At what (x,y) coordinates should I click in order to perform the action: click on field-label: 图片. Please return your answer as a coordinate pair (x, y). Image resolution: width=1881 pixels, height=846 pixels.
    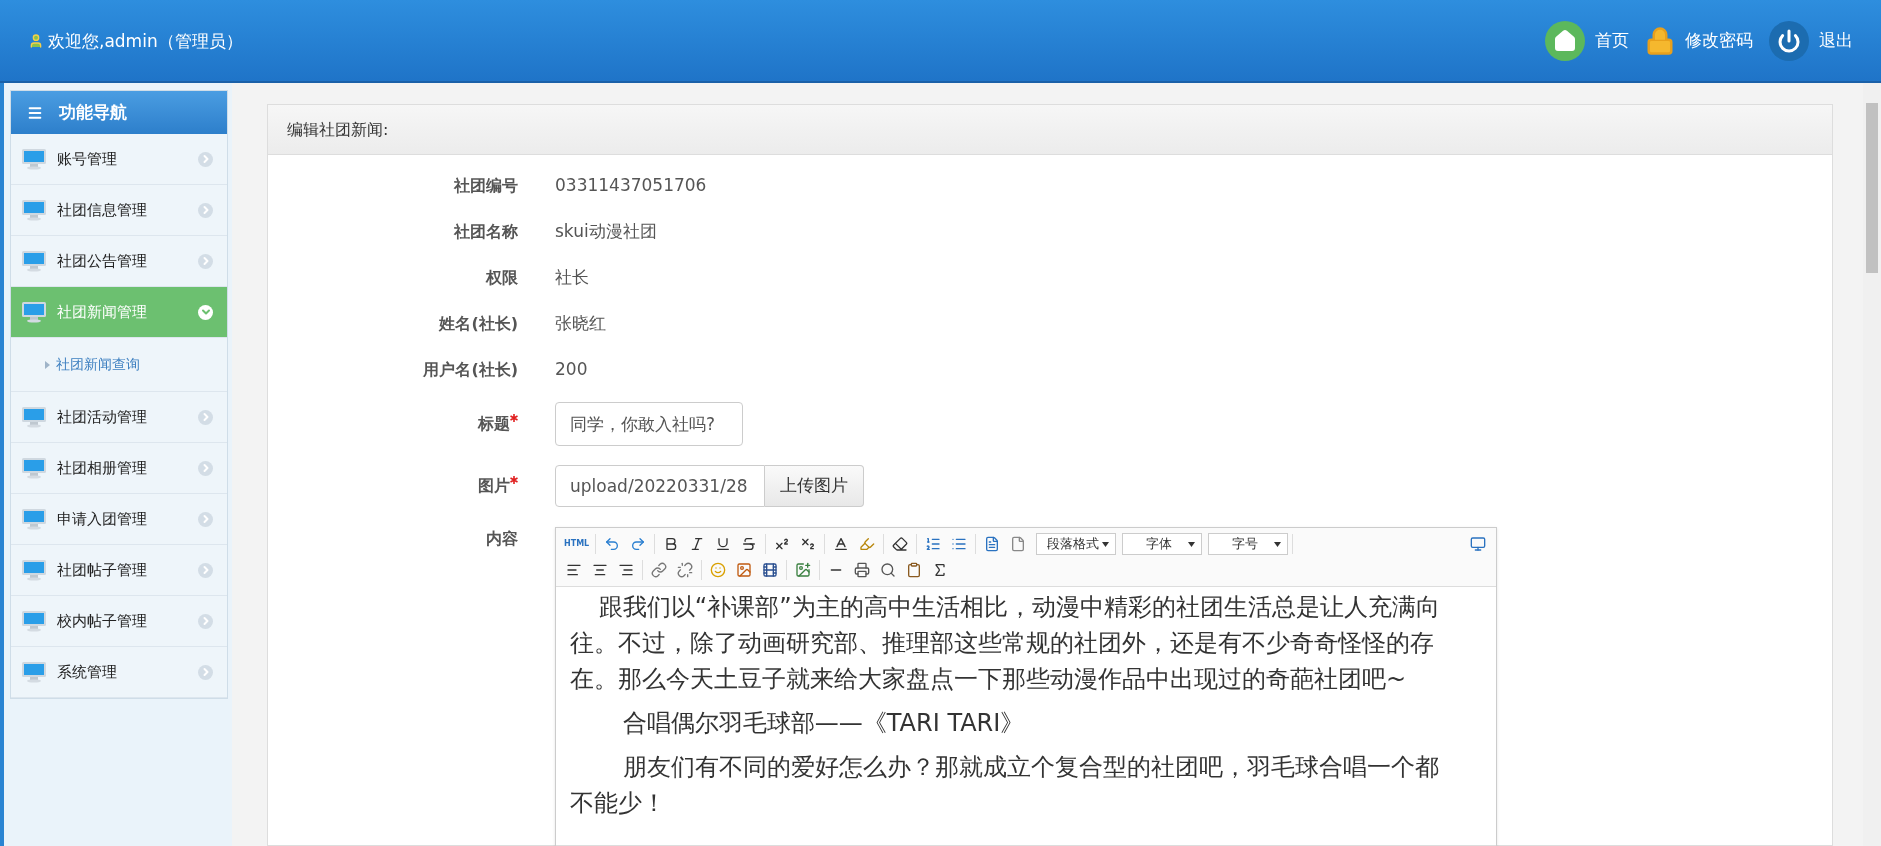
    Looking at the image, I should click on (494, 486).